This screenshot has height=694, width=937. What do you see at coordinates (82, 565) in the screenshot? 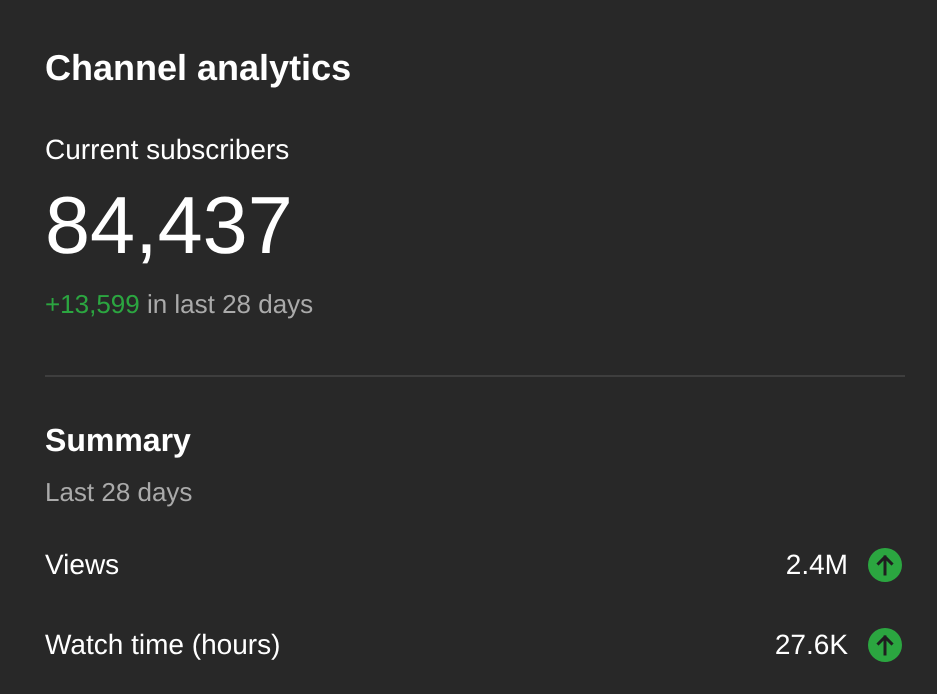
I see `metric-label: Views` at bounding box center [82, 565].